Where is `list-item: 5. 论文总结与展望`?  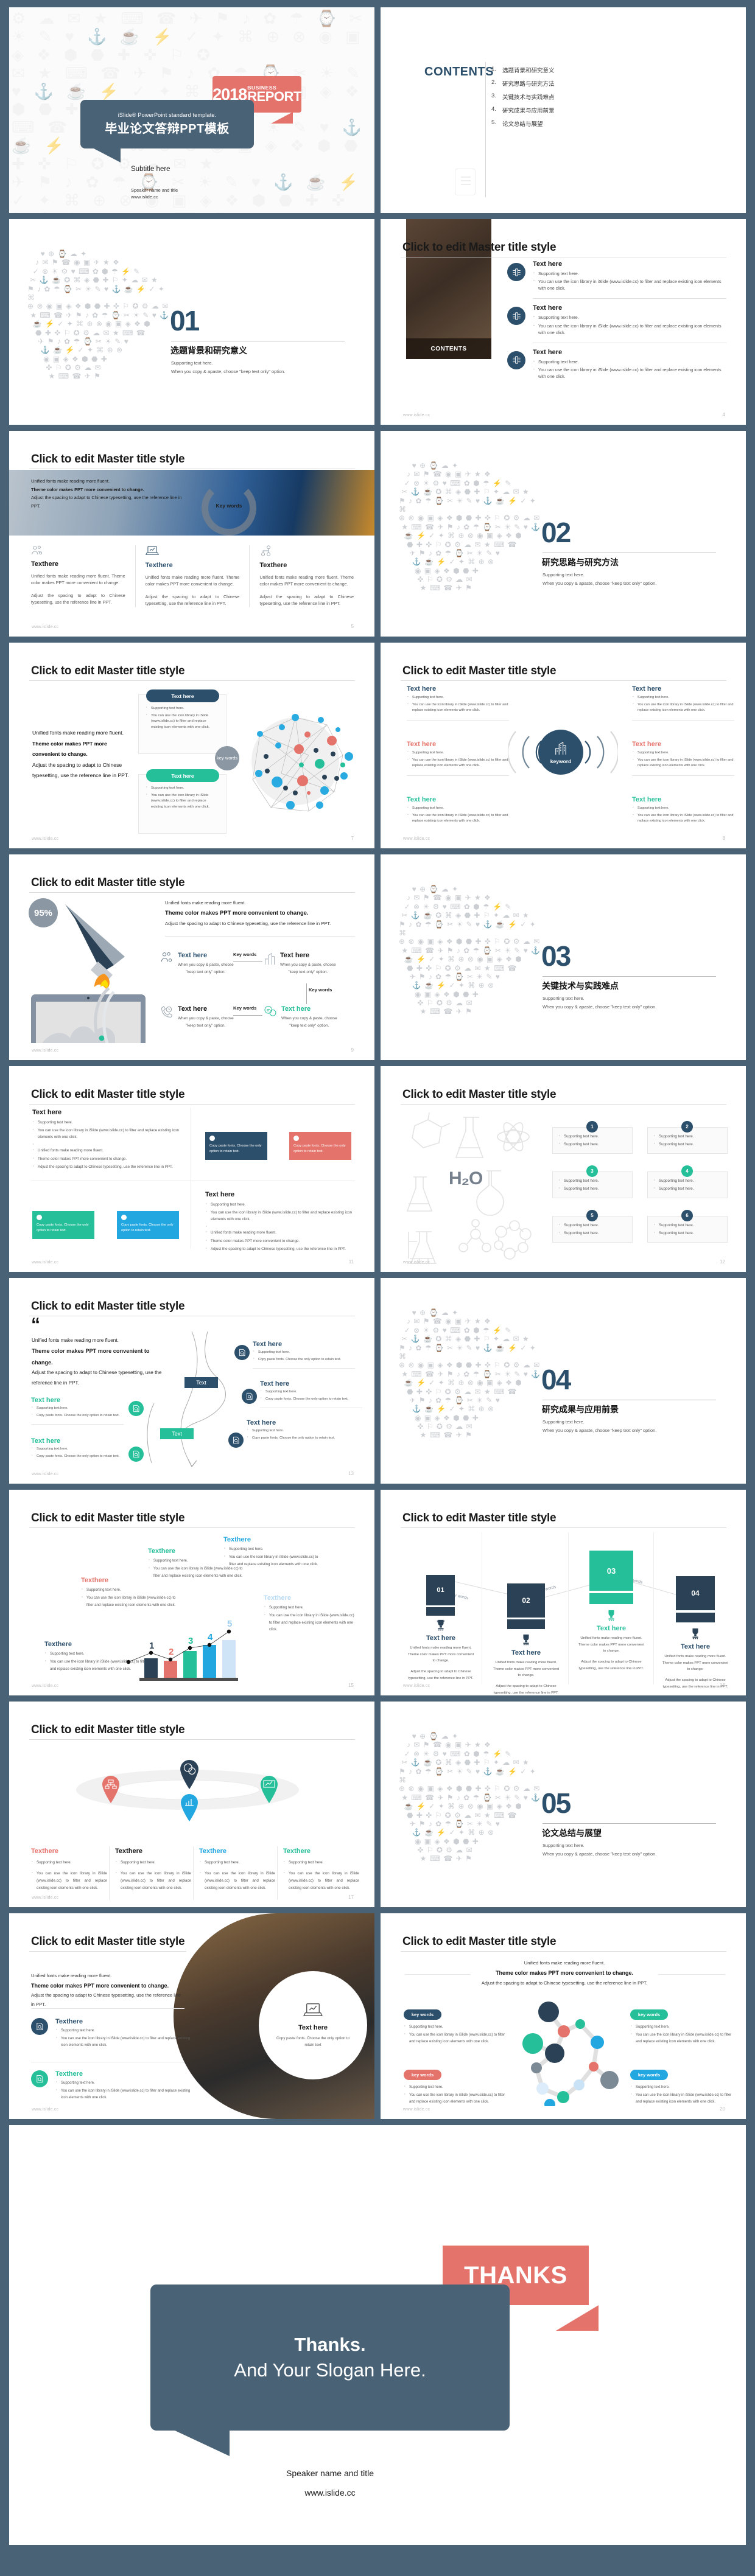 list-item: 5. 论文总结与展望 is located at coordinates (523, 123).